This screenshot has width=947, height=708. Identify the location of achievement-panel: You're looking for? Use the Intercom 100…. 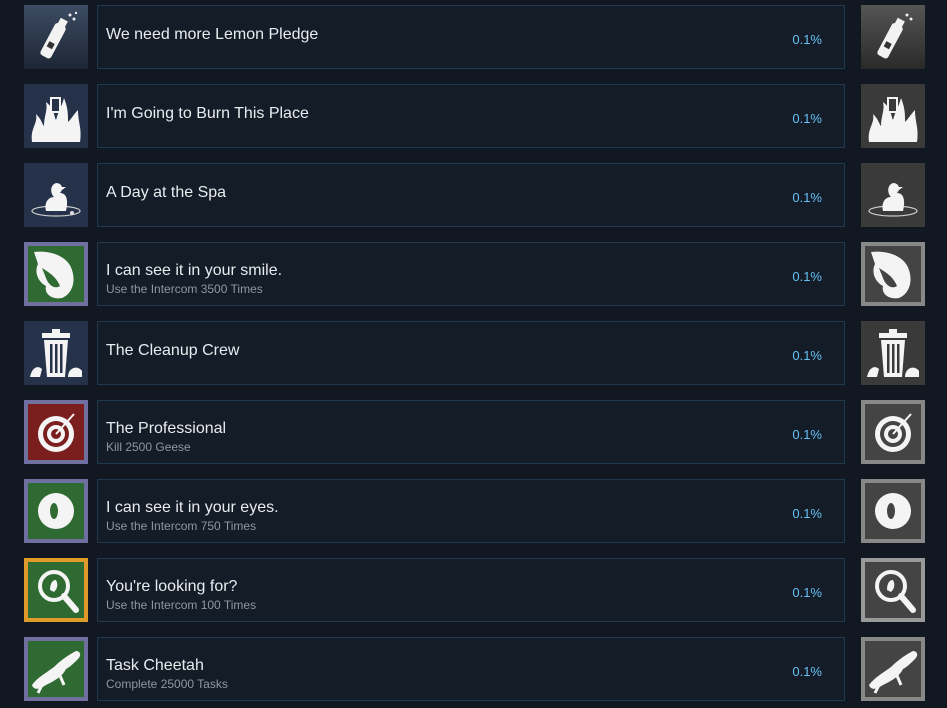
(471, 590).